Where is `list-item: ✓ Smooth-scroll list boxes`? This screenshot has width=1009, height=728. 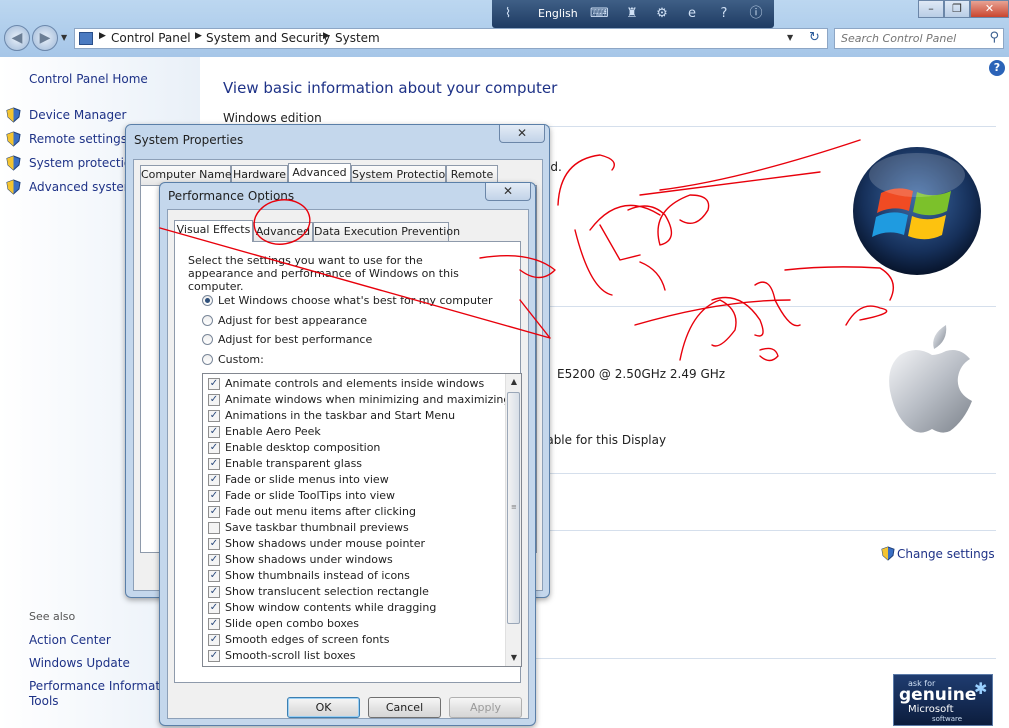
list-item: ✓ Smooth-scroll list boxes is located at coordinates (356, 656).